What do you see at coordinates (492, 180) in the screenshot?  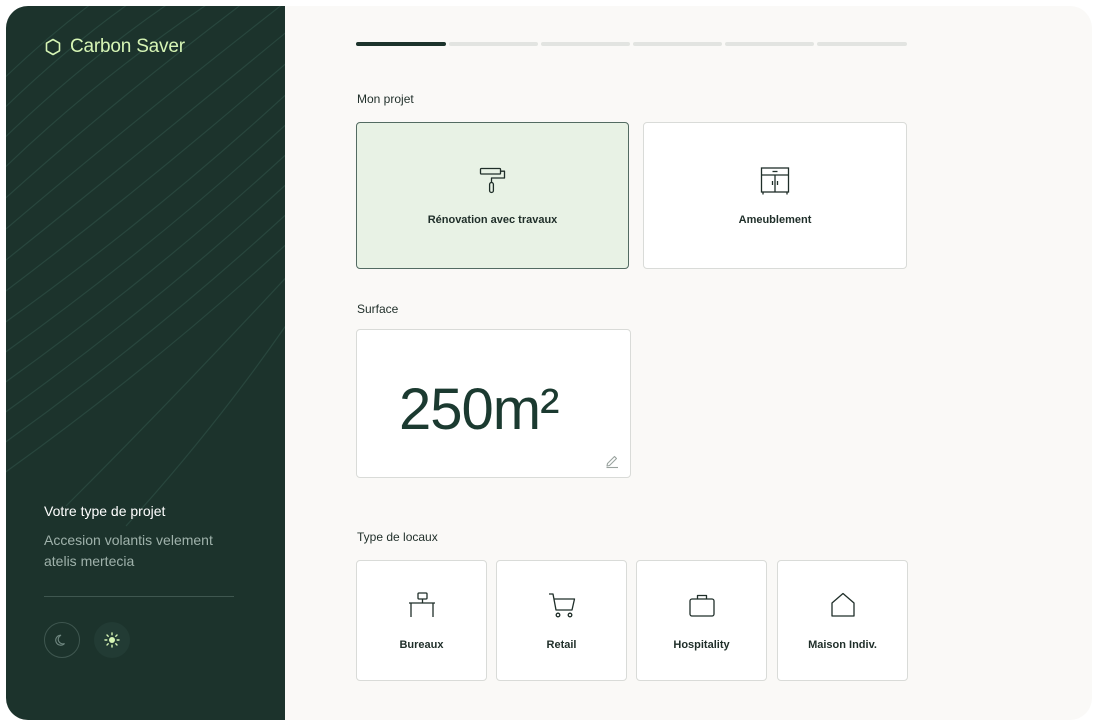 I see `paint-roller-icon` at bounding box center [492, 180].